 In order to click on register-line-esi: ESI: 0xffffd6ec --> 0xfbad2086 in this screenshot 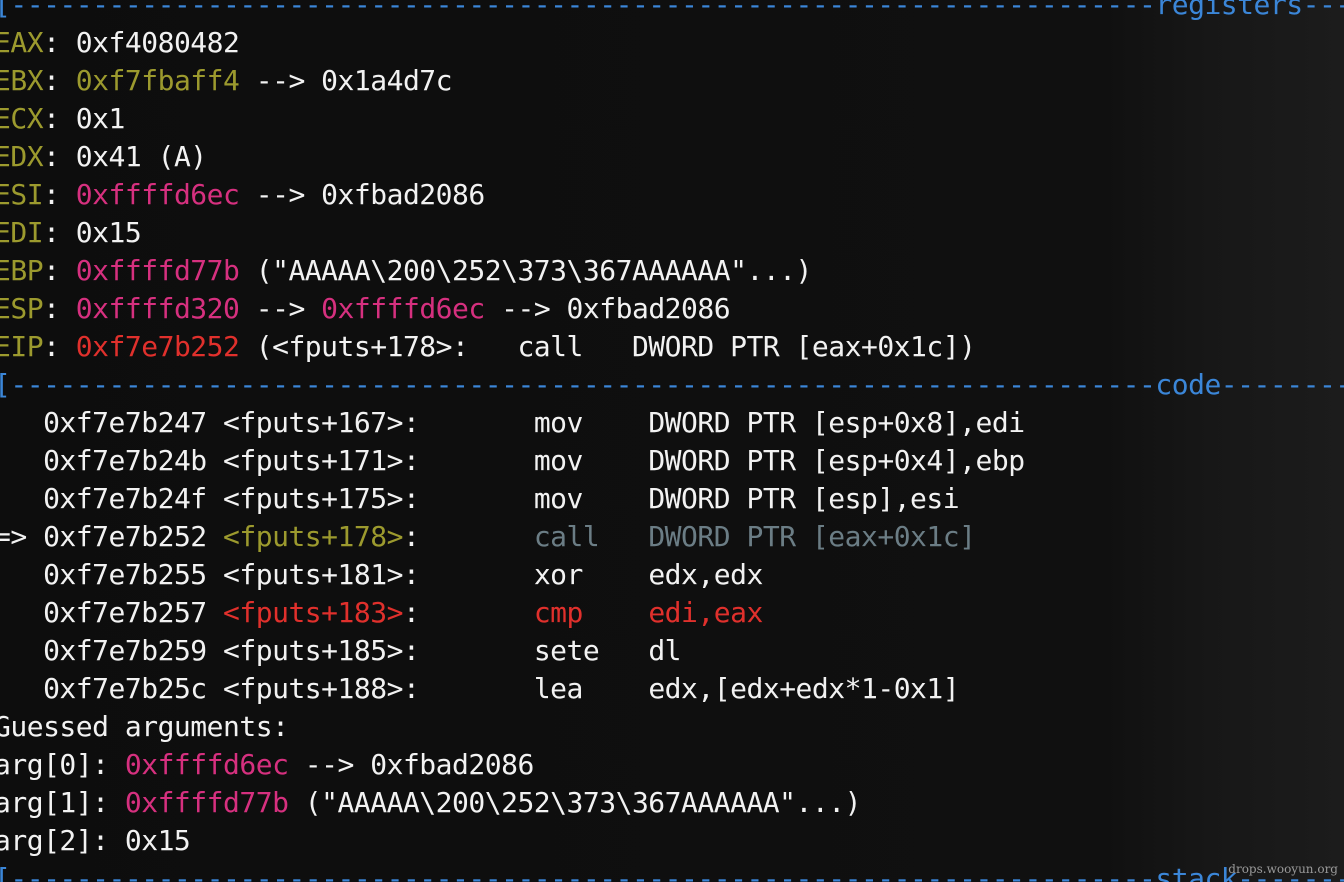, I will do `click(242, 195)`.